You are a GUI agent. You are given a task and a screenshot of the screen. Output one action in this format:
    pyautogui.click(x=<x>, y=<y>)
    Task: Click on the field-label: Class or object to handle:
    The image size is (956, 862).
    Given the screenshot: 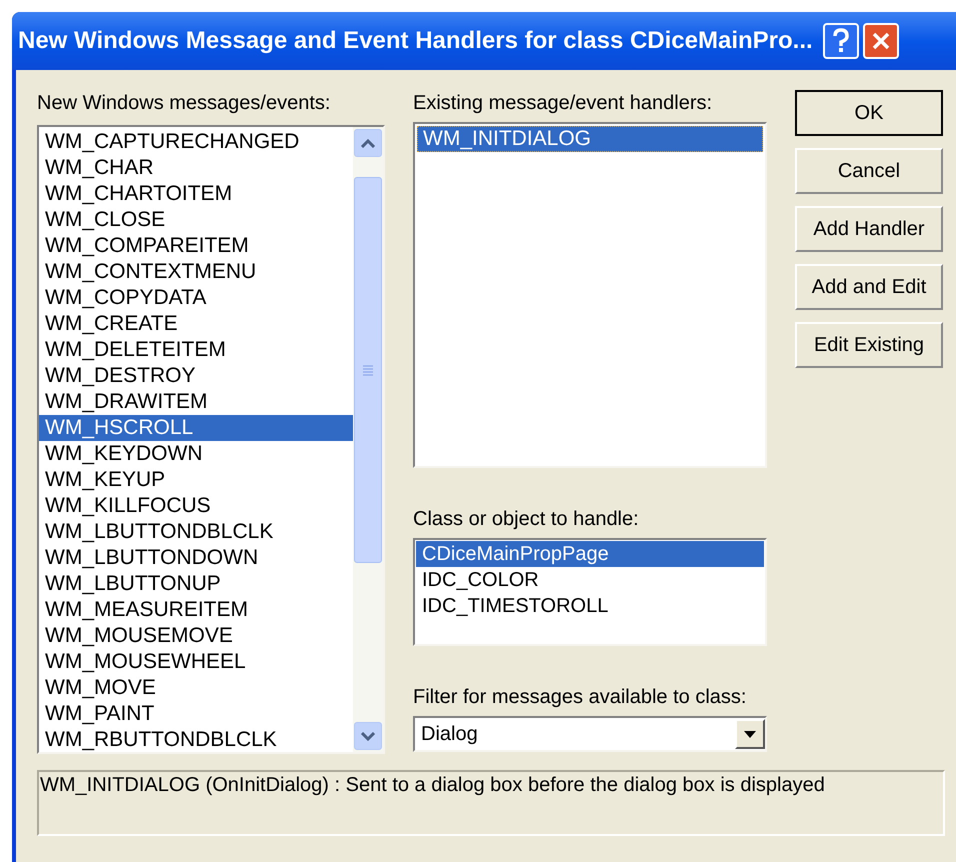 What is the action you would take?
    pyautogui.click(x=526, y=519)
    